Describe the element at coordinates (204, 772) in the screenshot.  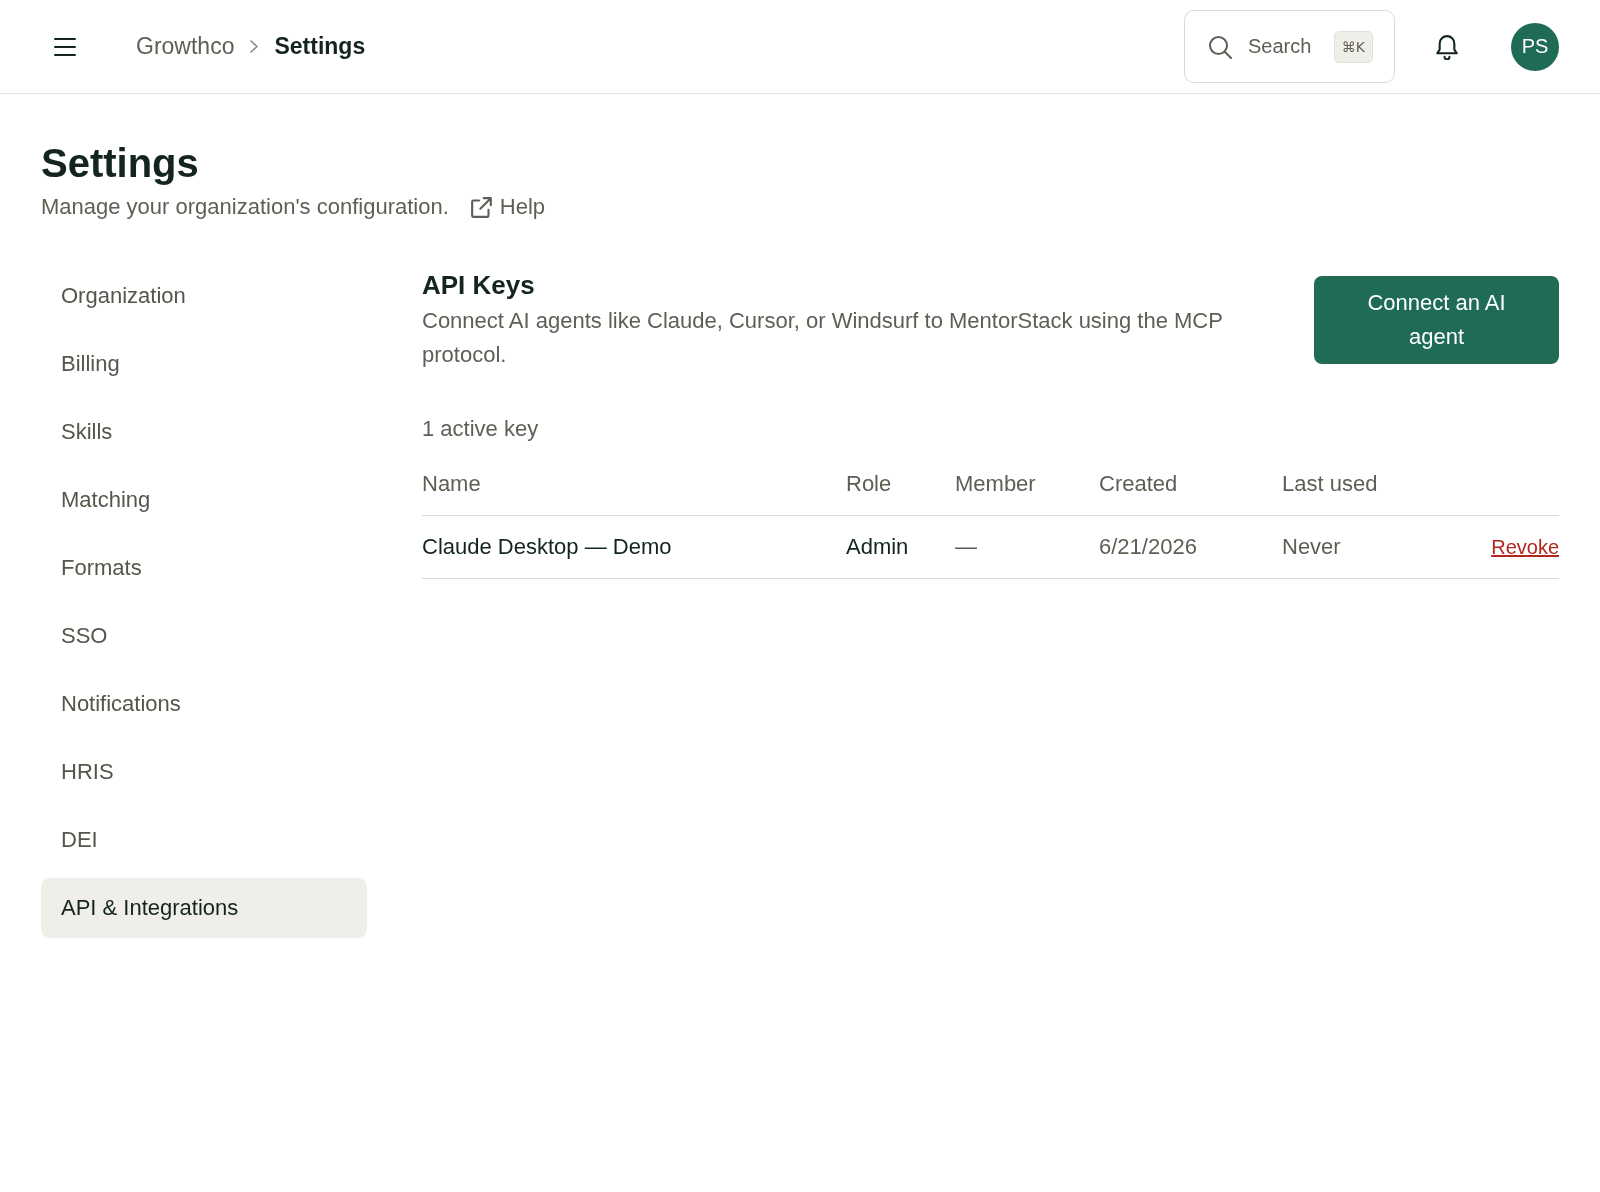
I see `sidebar-item: HRIS` at that location.